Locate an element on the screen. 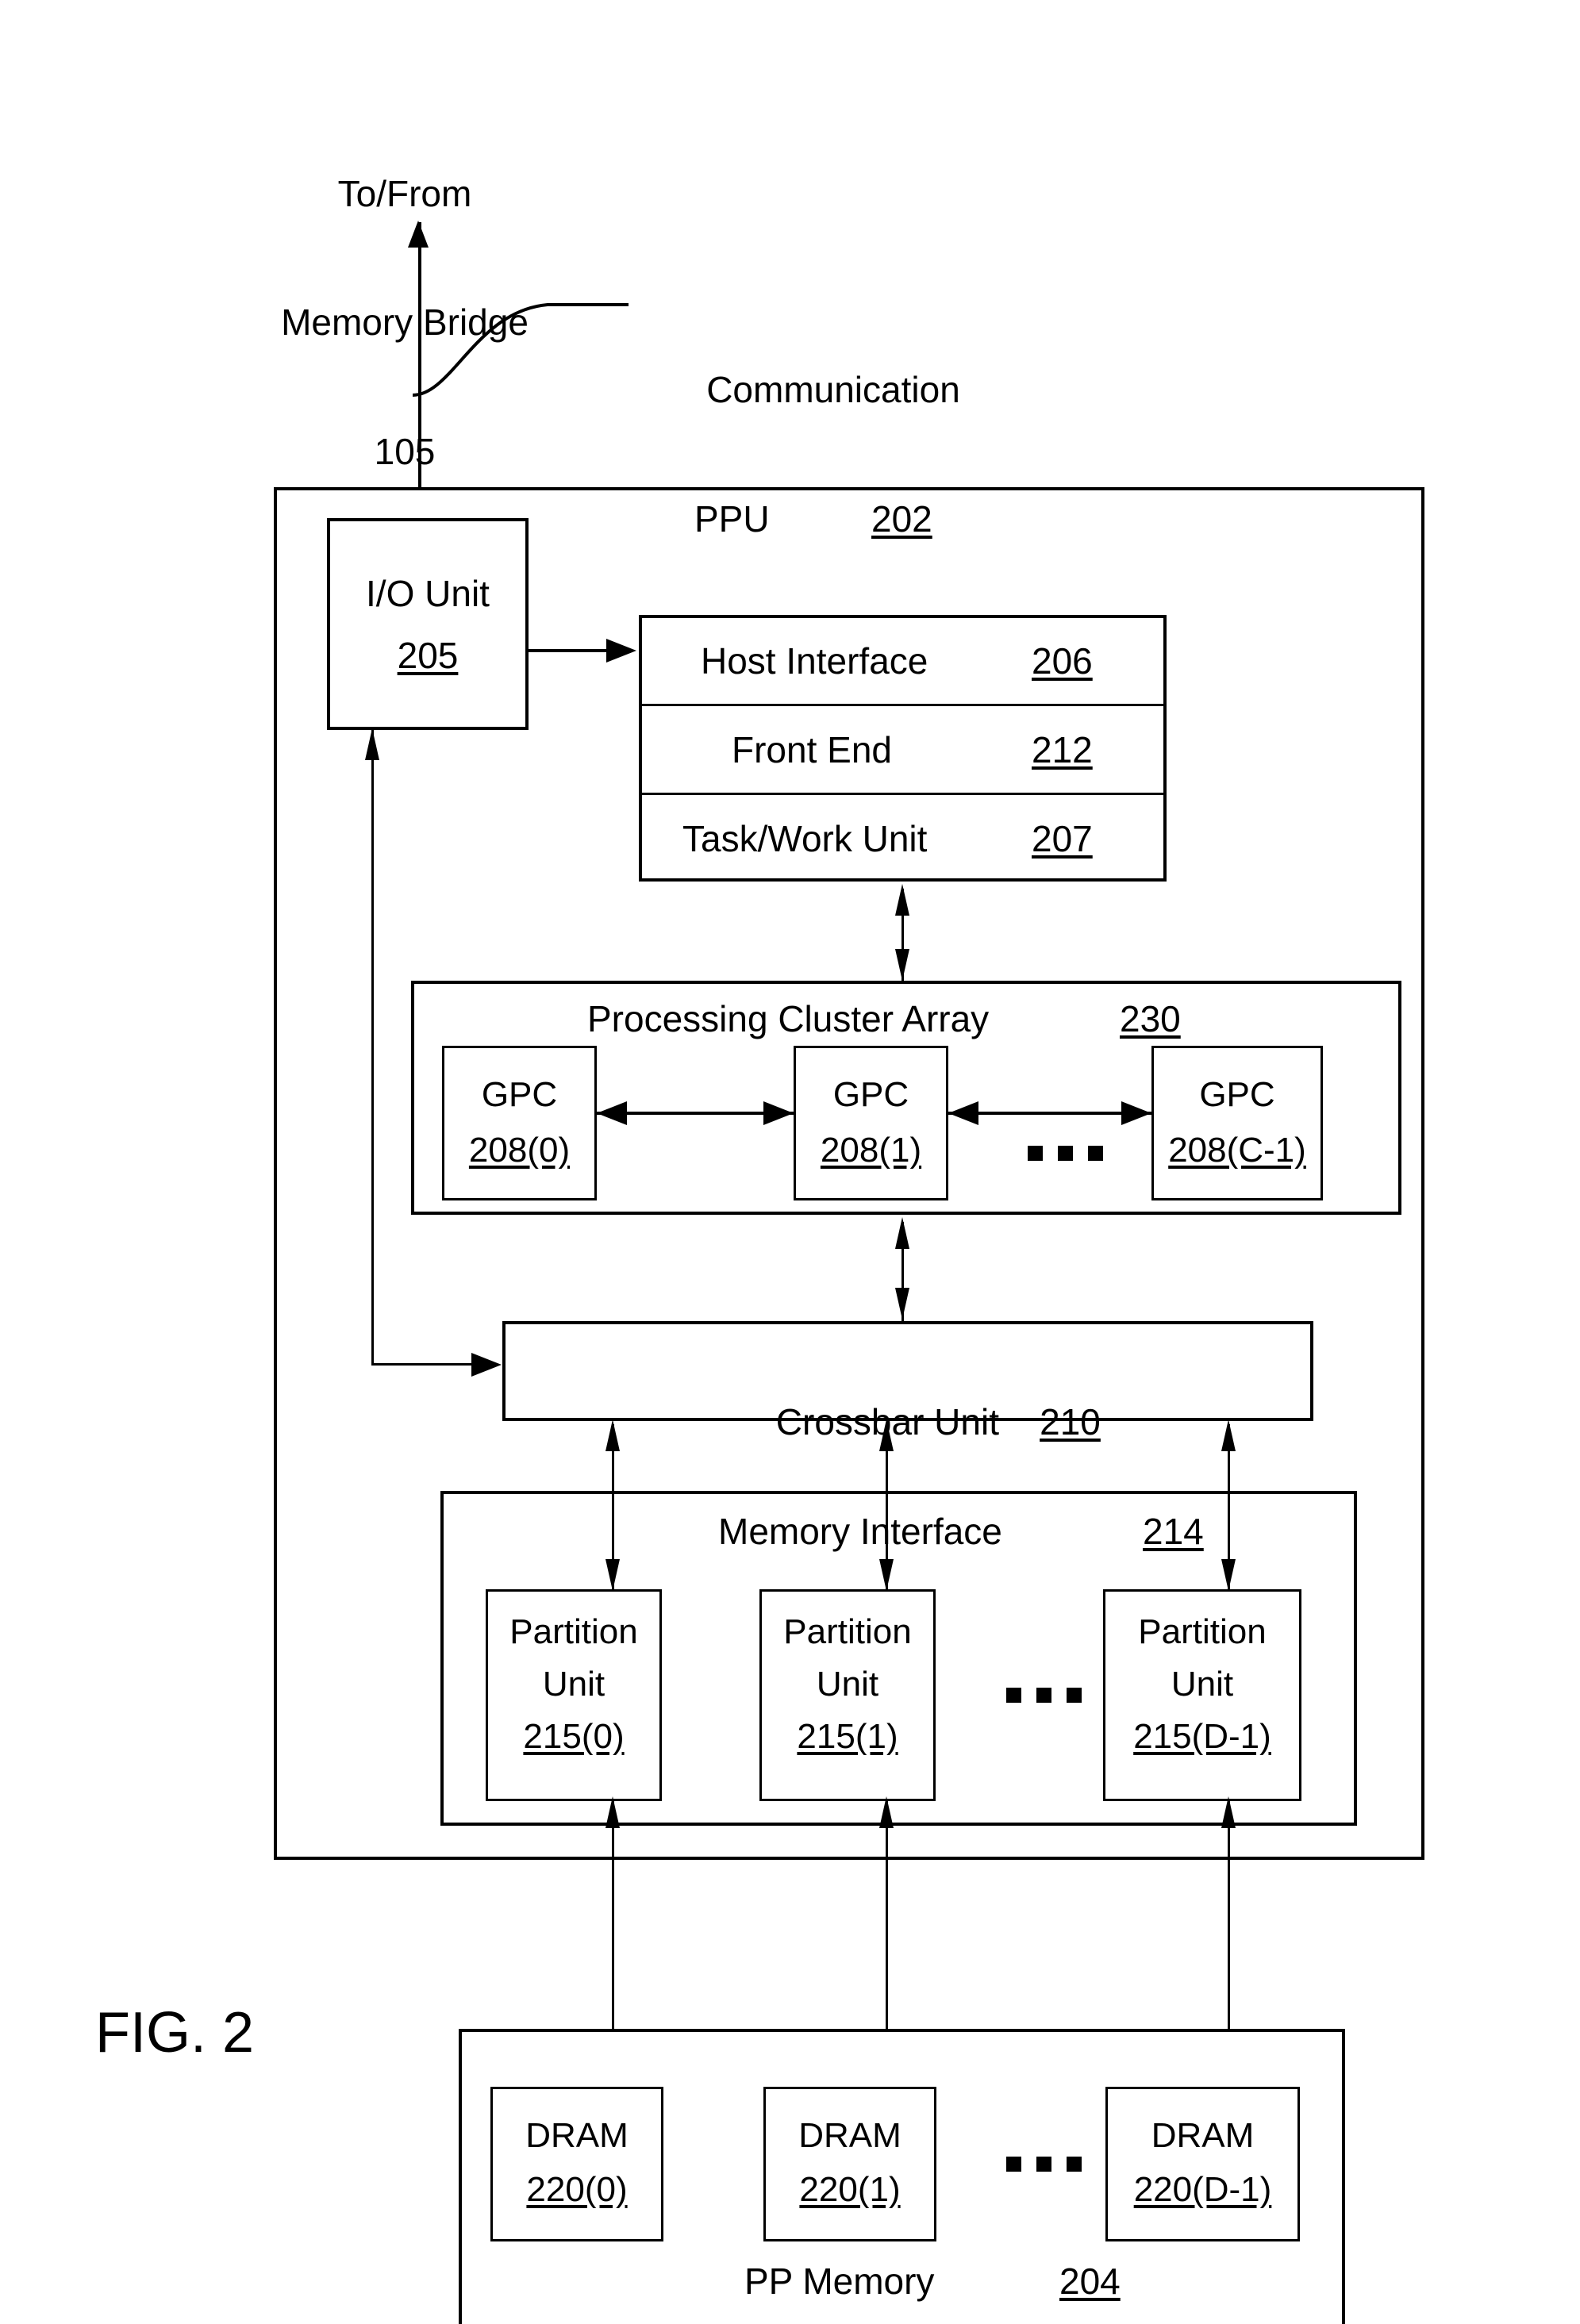  memory-interface-ref: 214 is located at coordinates (1173, 1531).